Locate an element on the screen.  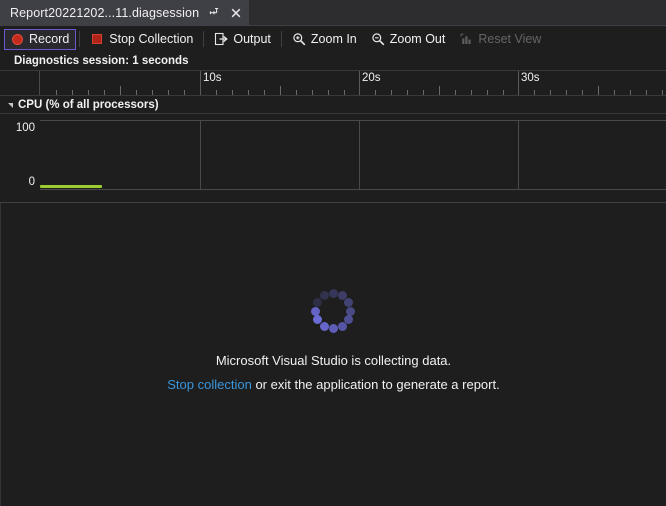
tab-diagsession-report: Report20221202...11.diagsession is located at coordinates (125, 12).